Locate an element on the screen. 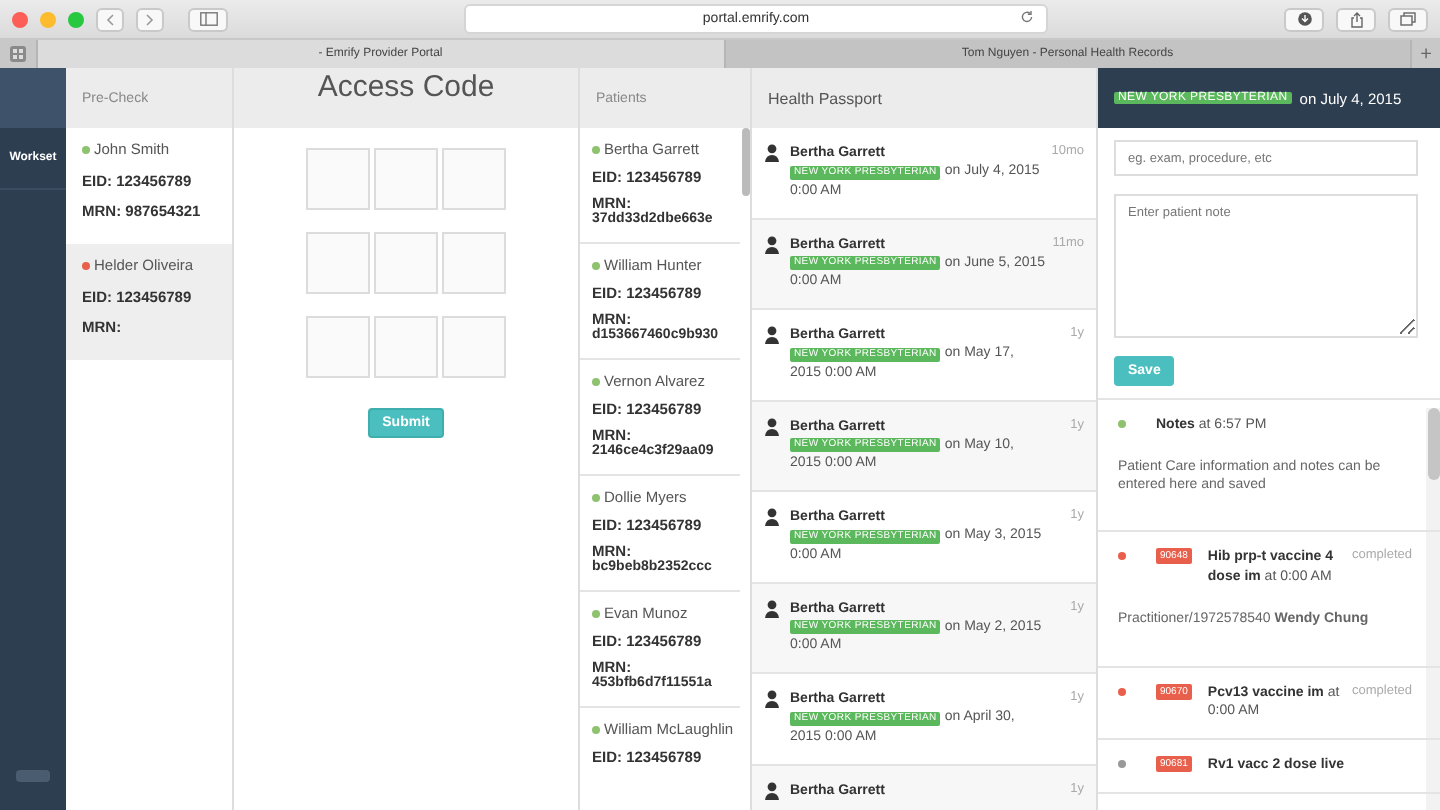  tabs-button is located at coordinates (1408, 19).